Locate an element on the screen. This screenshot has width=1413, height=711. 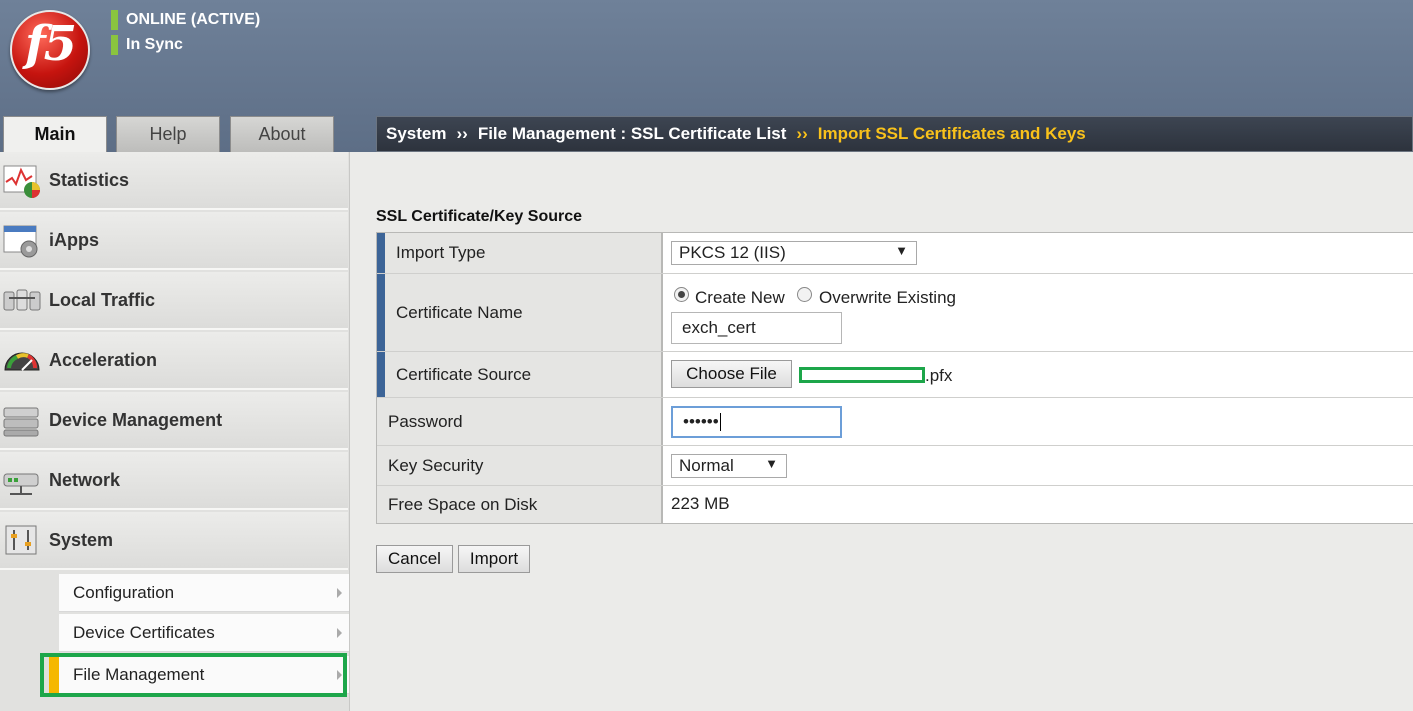
sidebar-item-label: System is located at coordinates (81, 539).